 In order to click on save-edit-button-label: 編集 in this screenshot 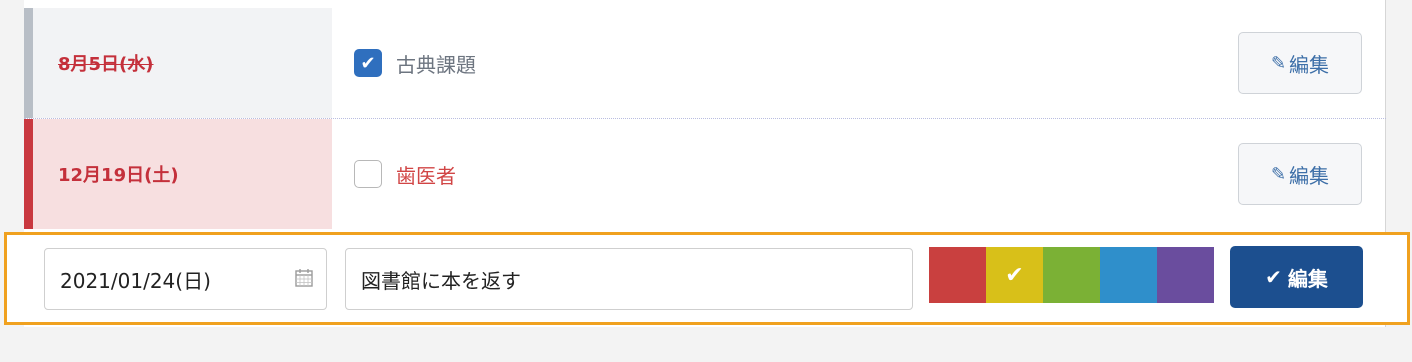, I will do `click(1307, 278)`.